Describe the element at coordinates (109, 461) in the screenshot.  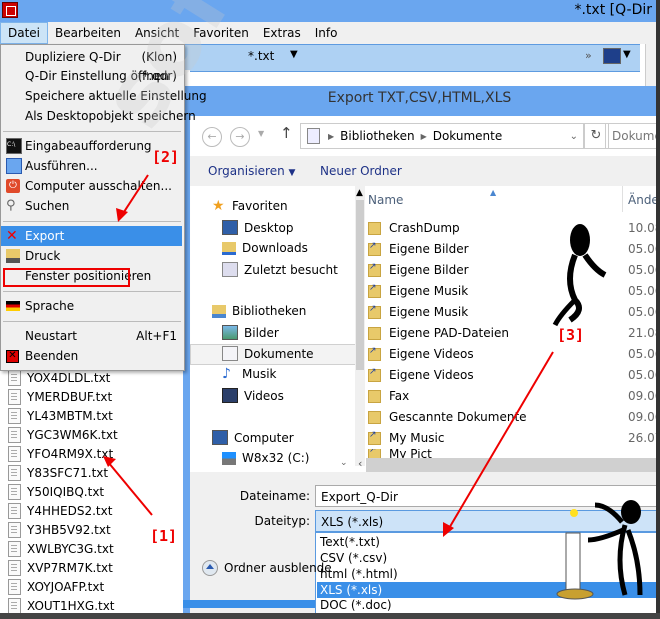
I see `arrow-1-head` at that location.